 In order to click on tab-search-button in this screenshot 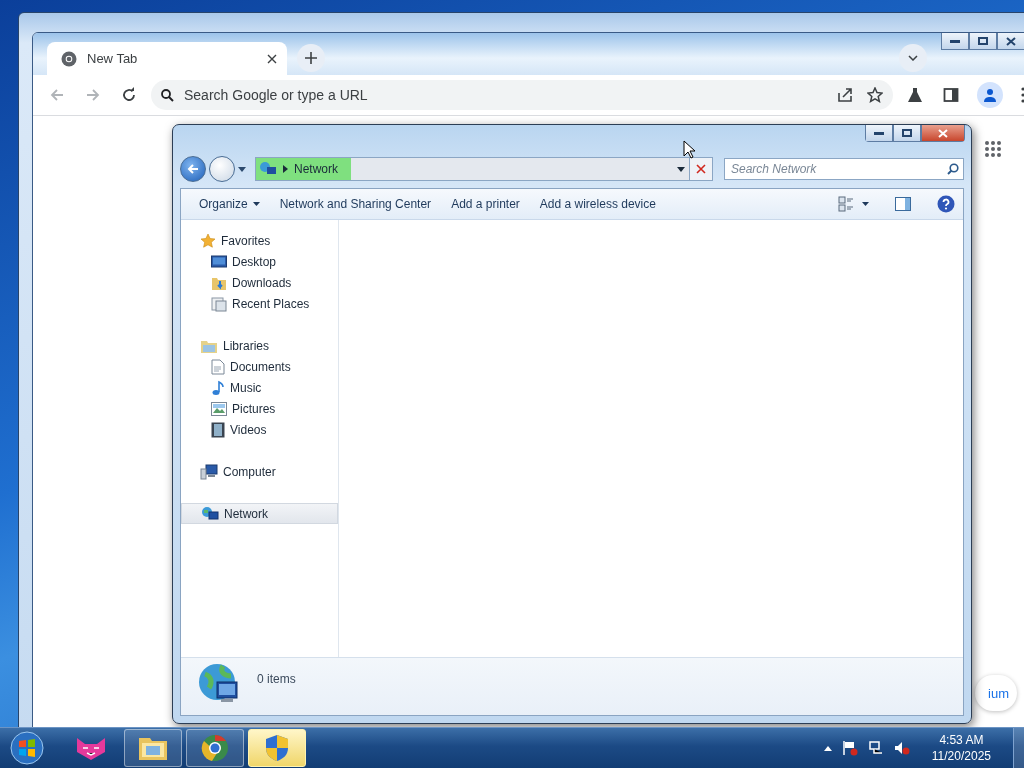, I will do `click(913, 58)`.